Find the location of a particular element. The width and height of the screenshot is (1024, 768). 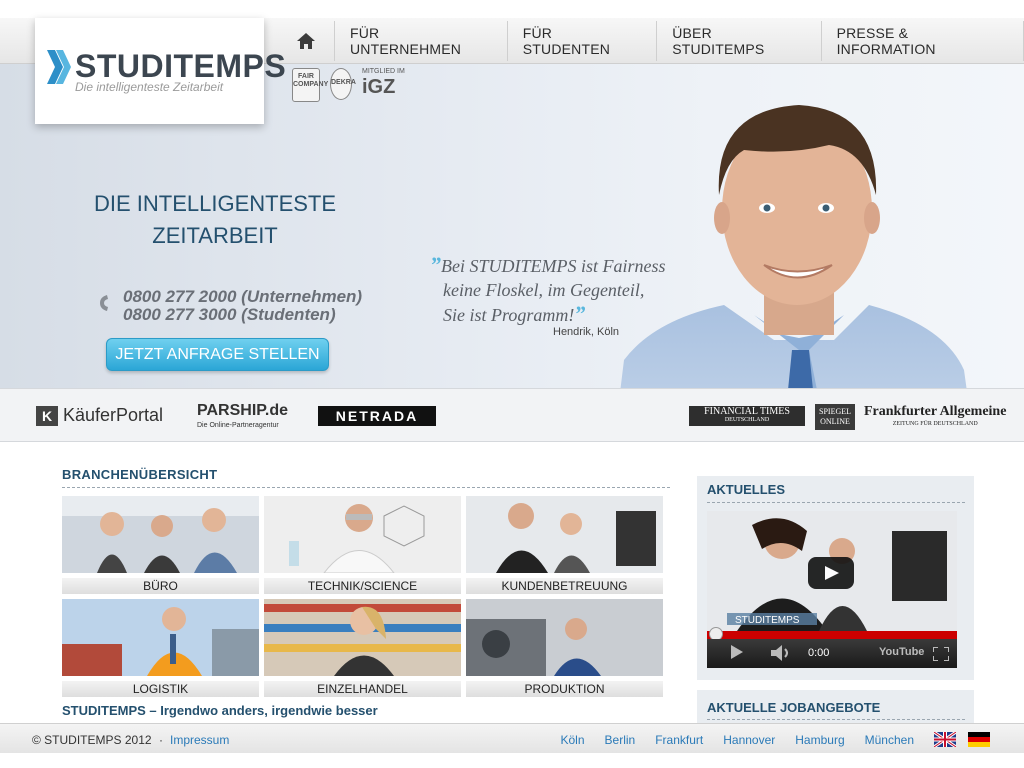

tile-buero: BÜRO is located at coordinates (160, 545).